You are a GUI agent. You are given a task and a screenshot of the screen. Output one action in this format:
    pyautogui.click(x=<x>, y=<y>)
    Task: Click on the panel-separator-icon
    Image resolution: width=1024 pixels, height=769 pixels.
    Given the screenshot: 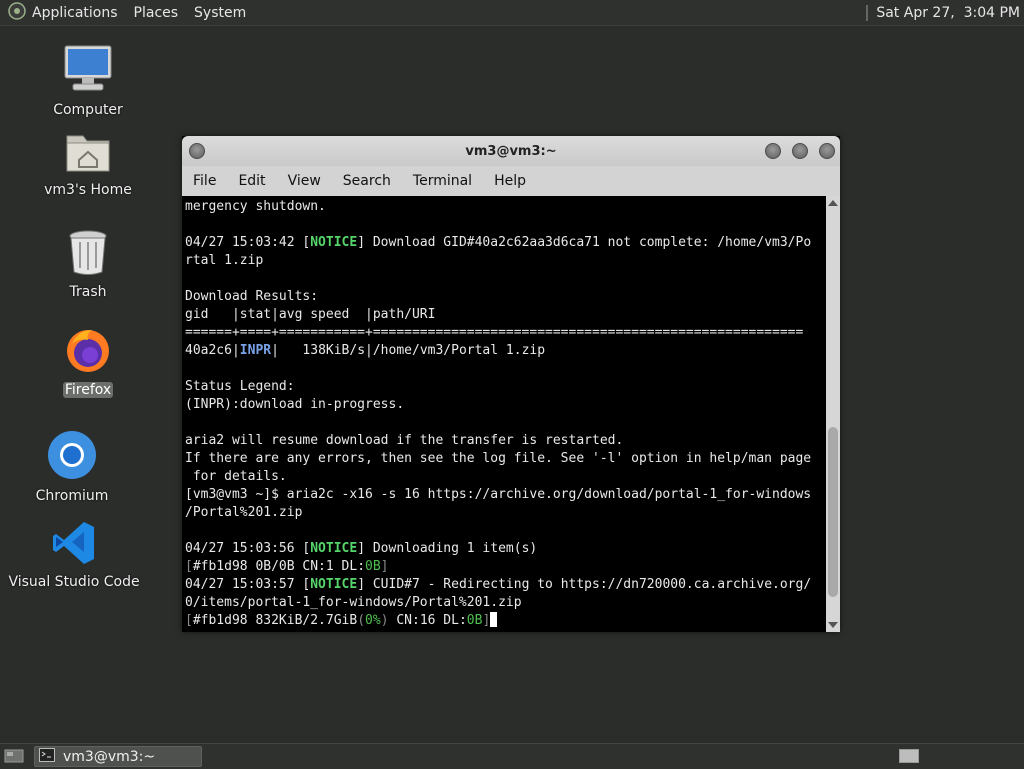 What is the action you would take?
    pyautogui.click(x=867, y=12)
    